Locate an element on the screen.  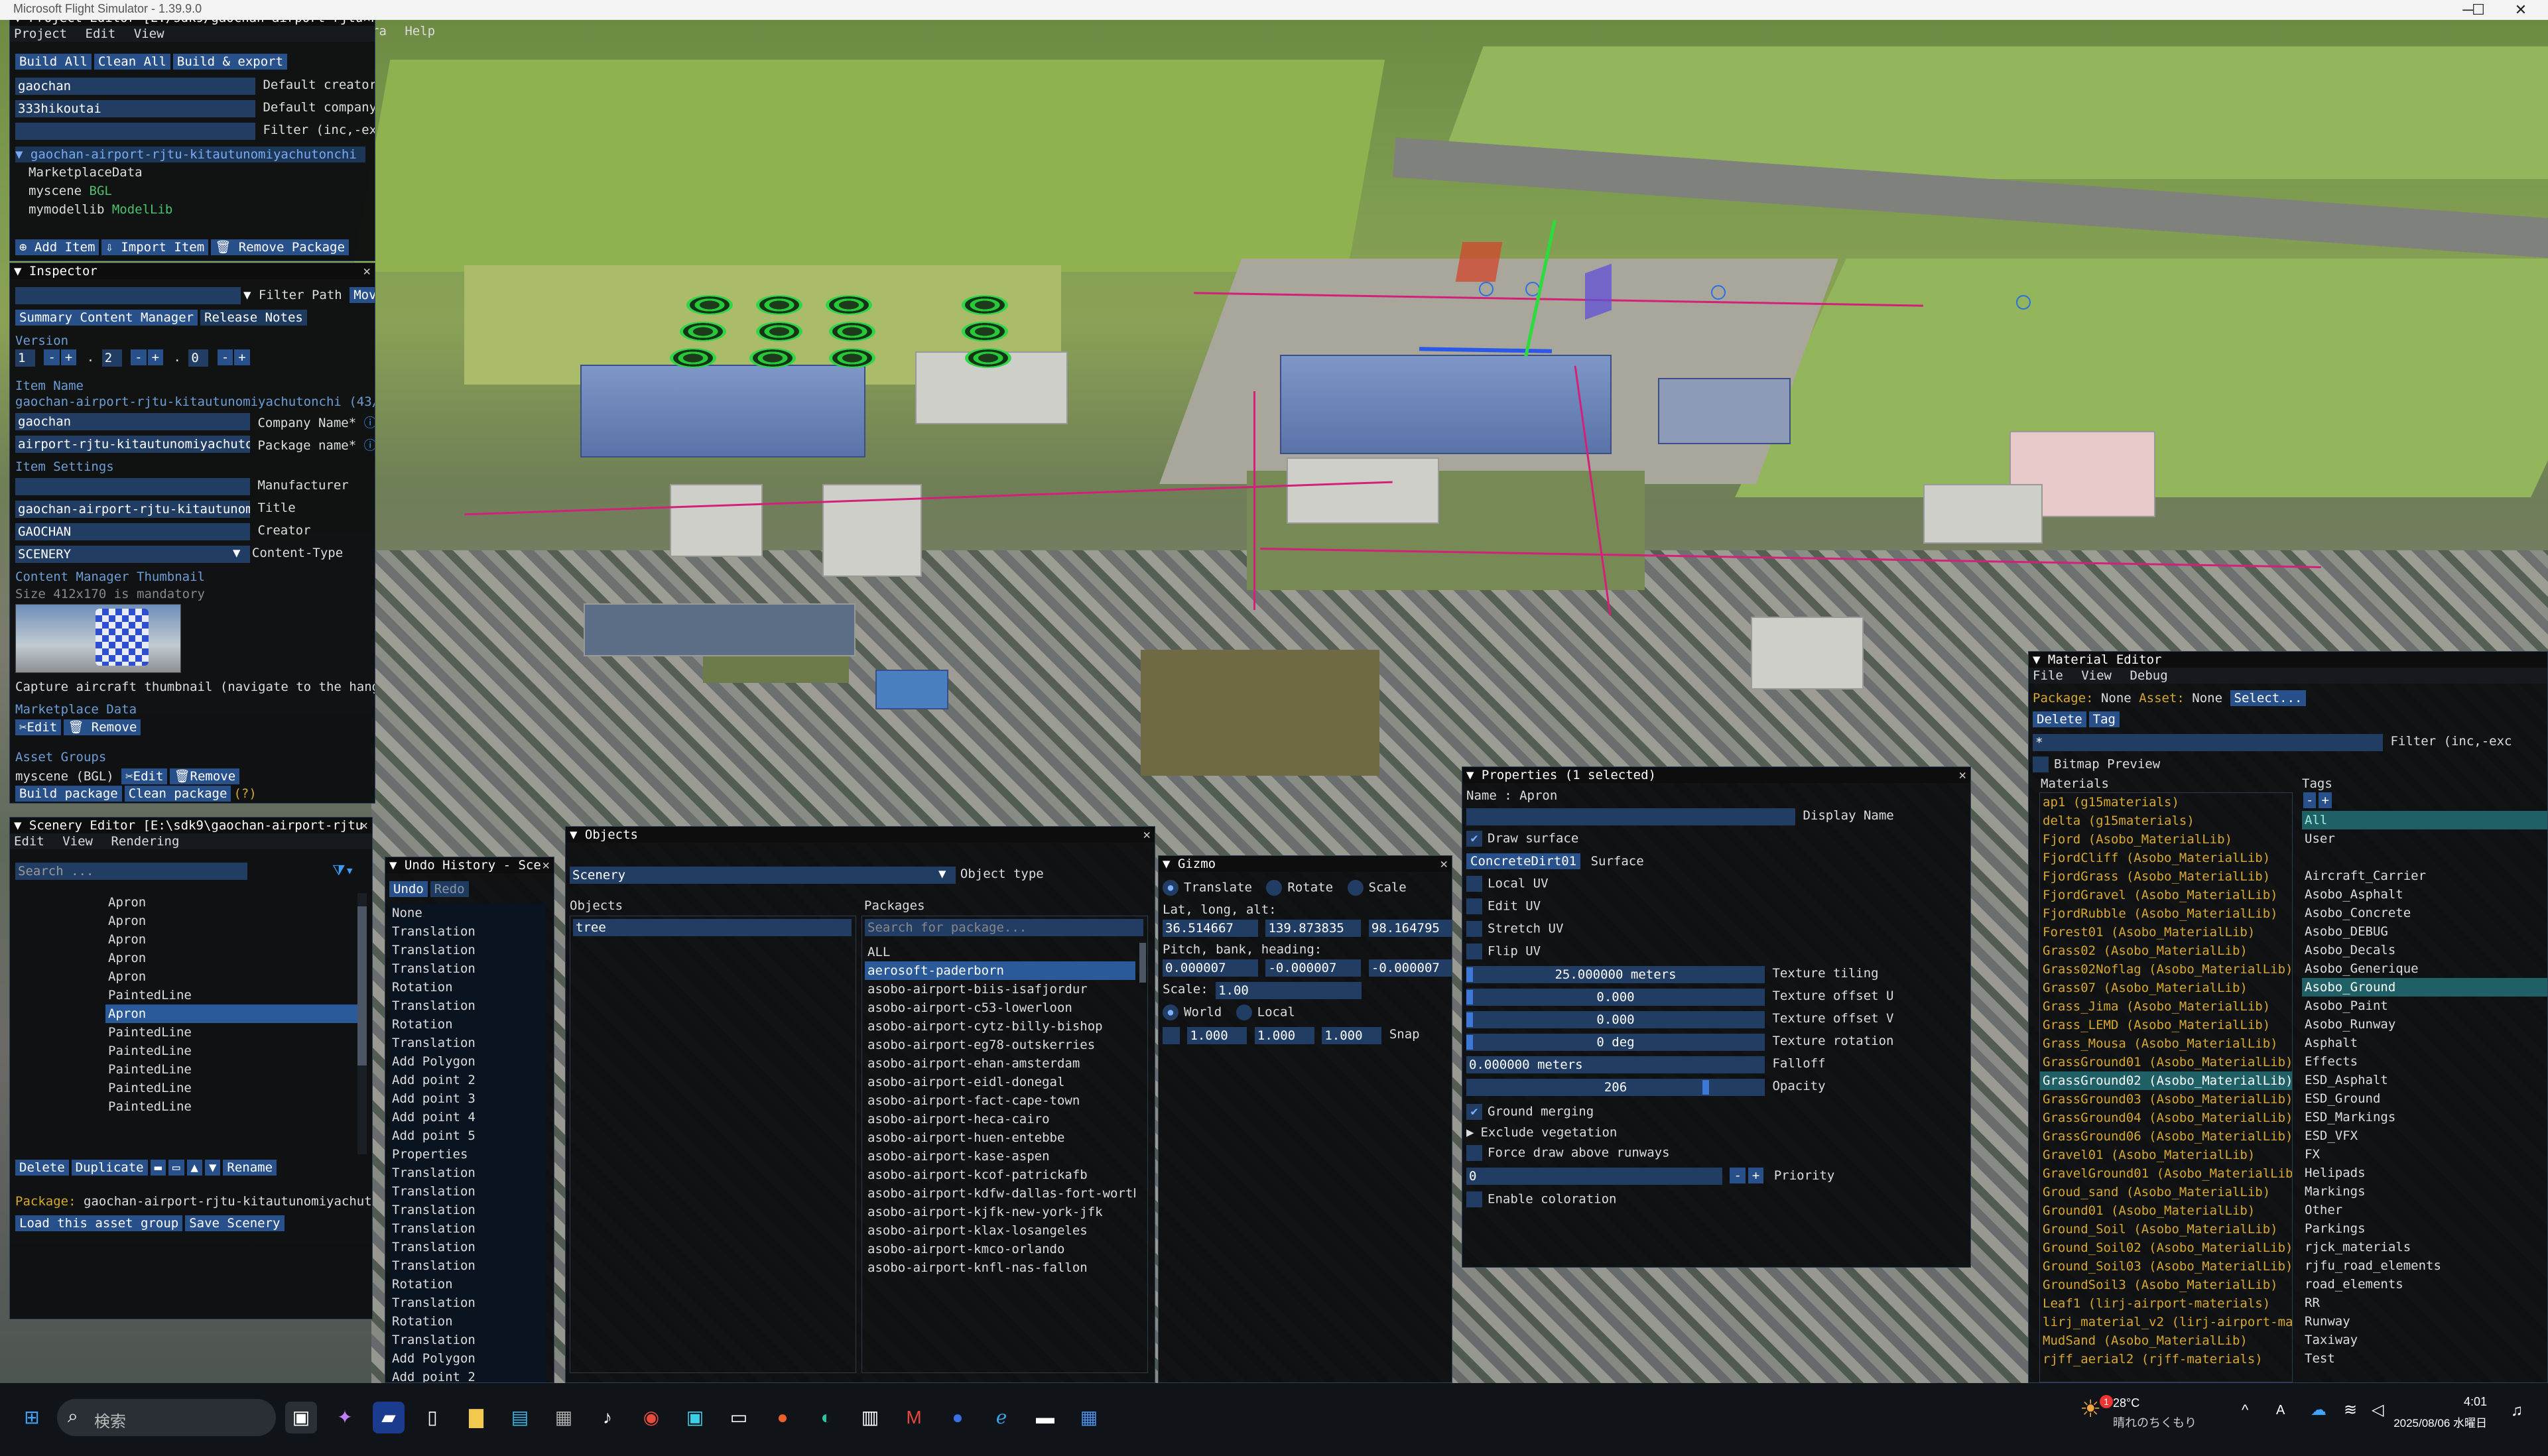
list-item: asobo-airport-ehan-amsterdam is located at coordinates (1000, 1063).